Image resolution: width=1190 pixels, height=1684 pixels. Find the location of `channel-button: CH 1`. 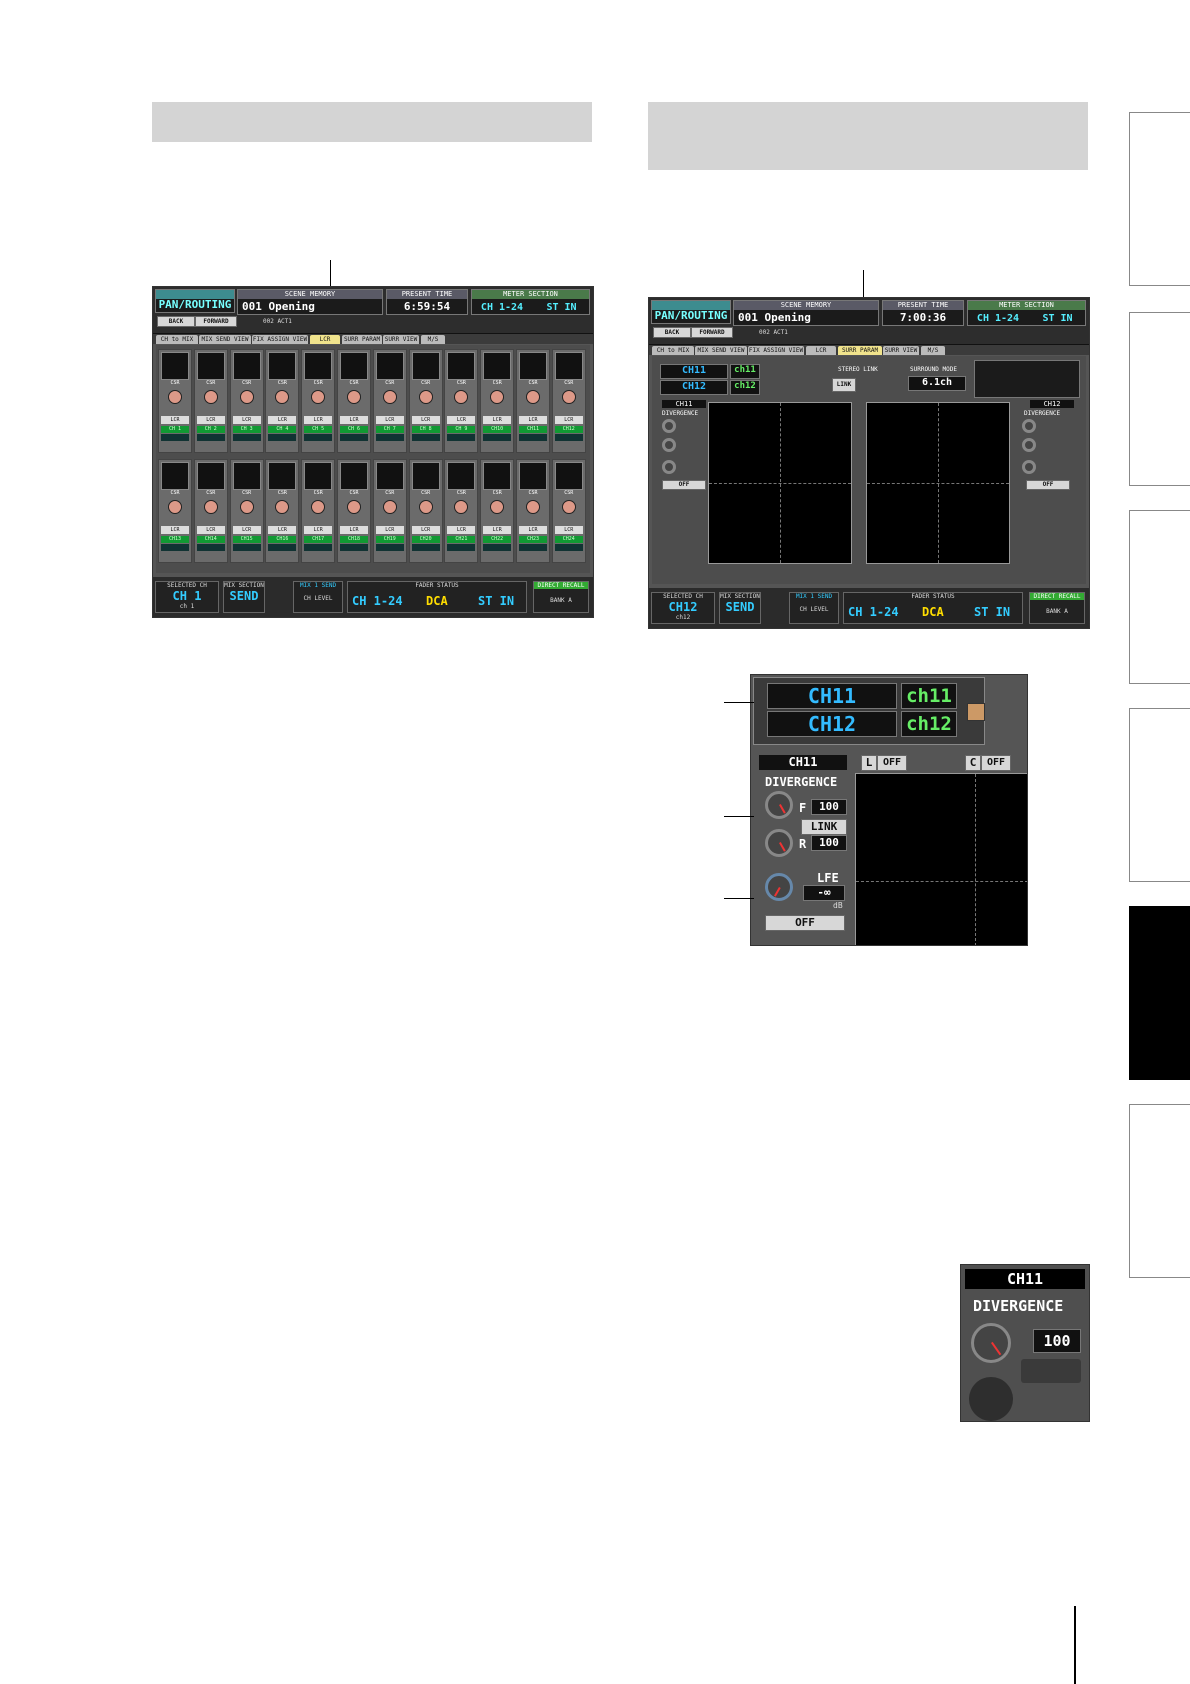

channel-button: CH 1 is located at coordinates (175, 429).